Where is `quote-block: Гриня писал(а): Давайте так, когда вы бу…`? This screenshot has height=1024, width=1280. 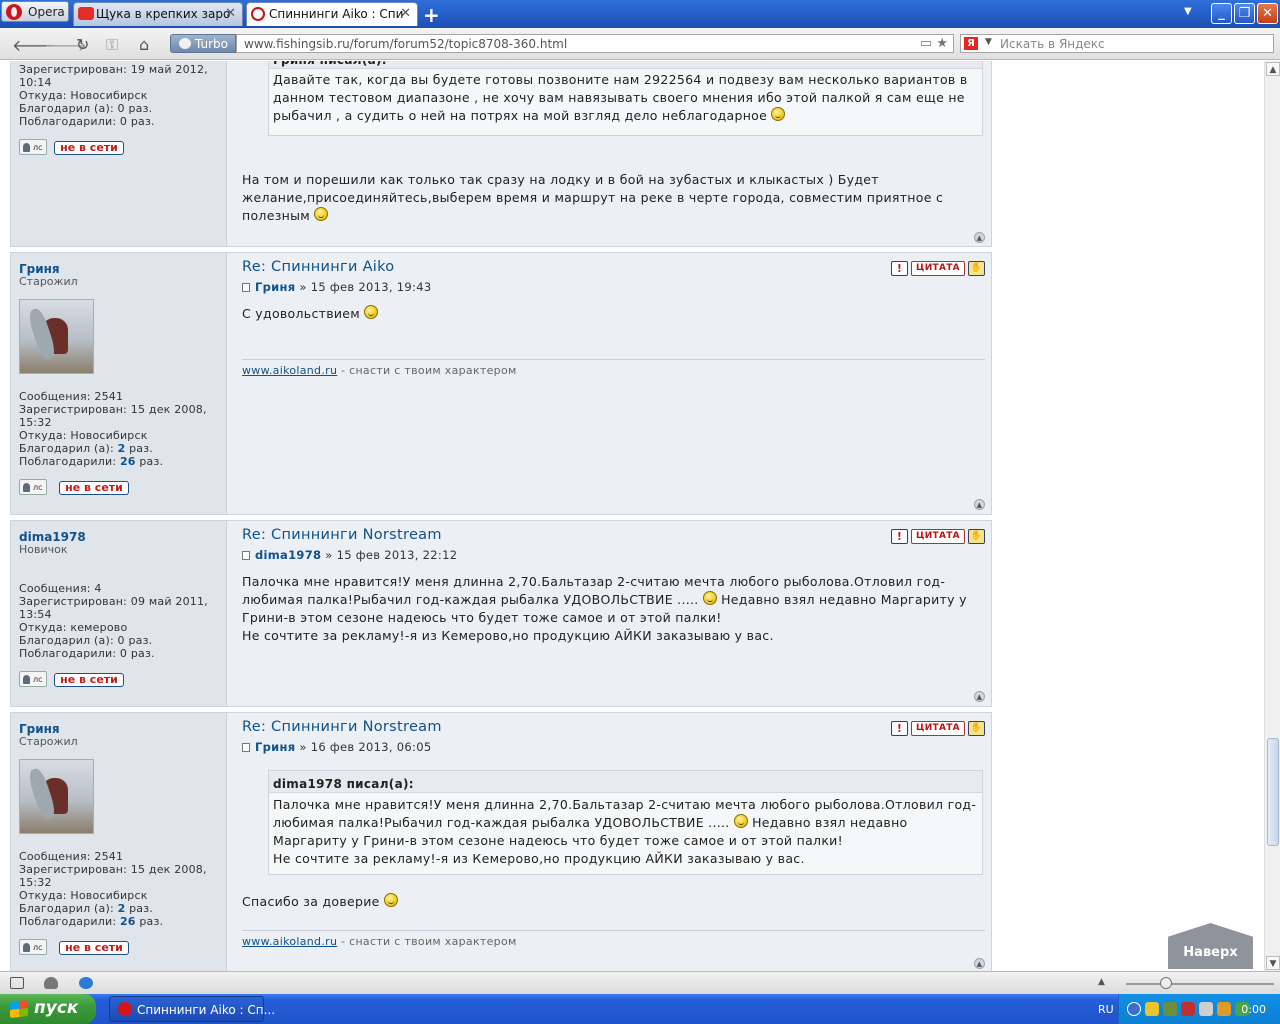 quote-block: Гриня писал(а): Давайте так, когда вы бу… is located at coordinates (625, 98).